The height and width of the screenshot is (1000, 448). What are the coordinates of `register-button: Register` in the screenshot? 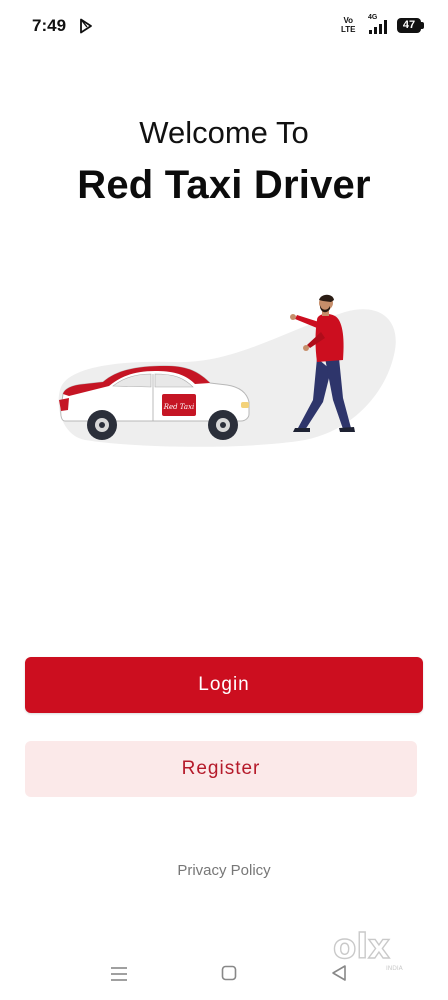 It's located at (221, 769).